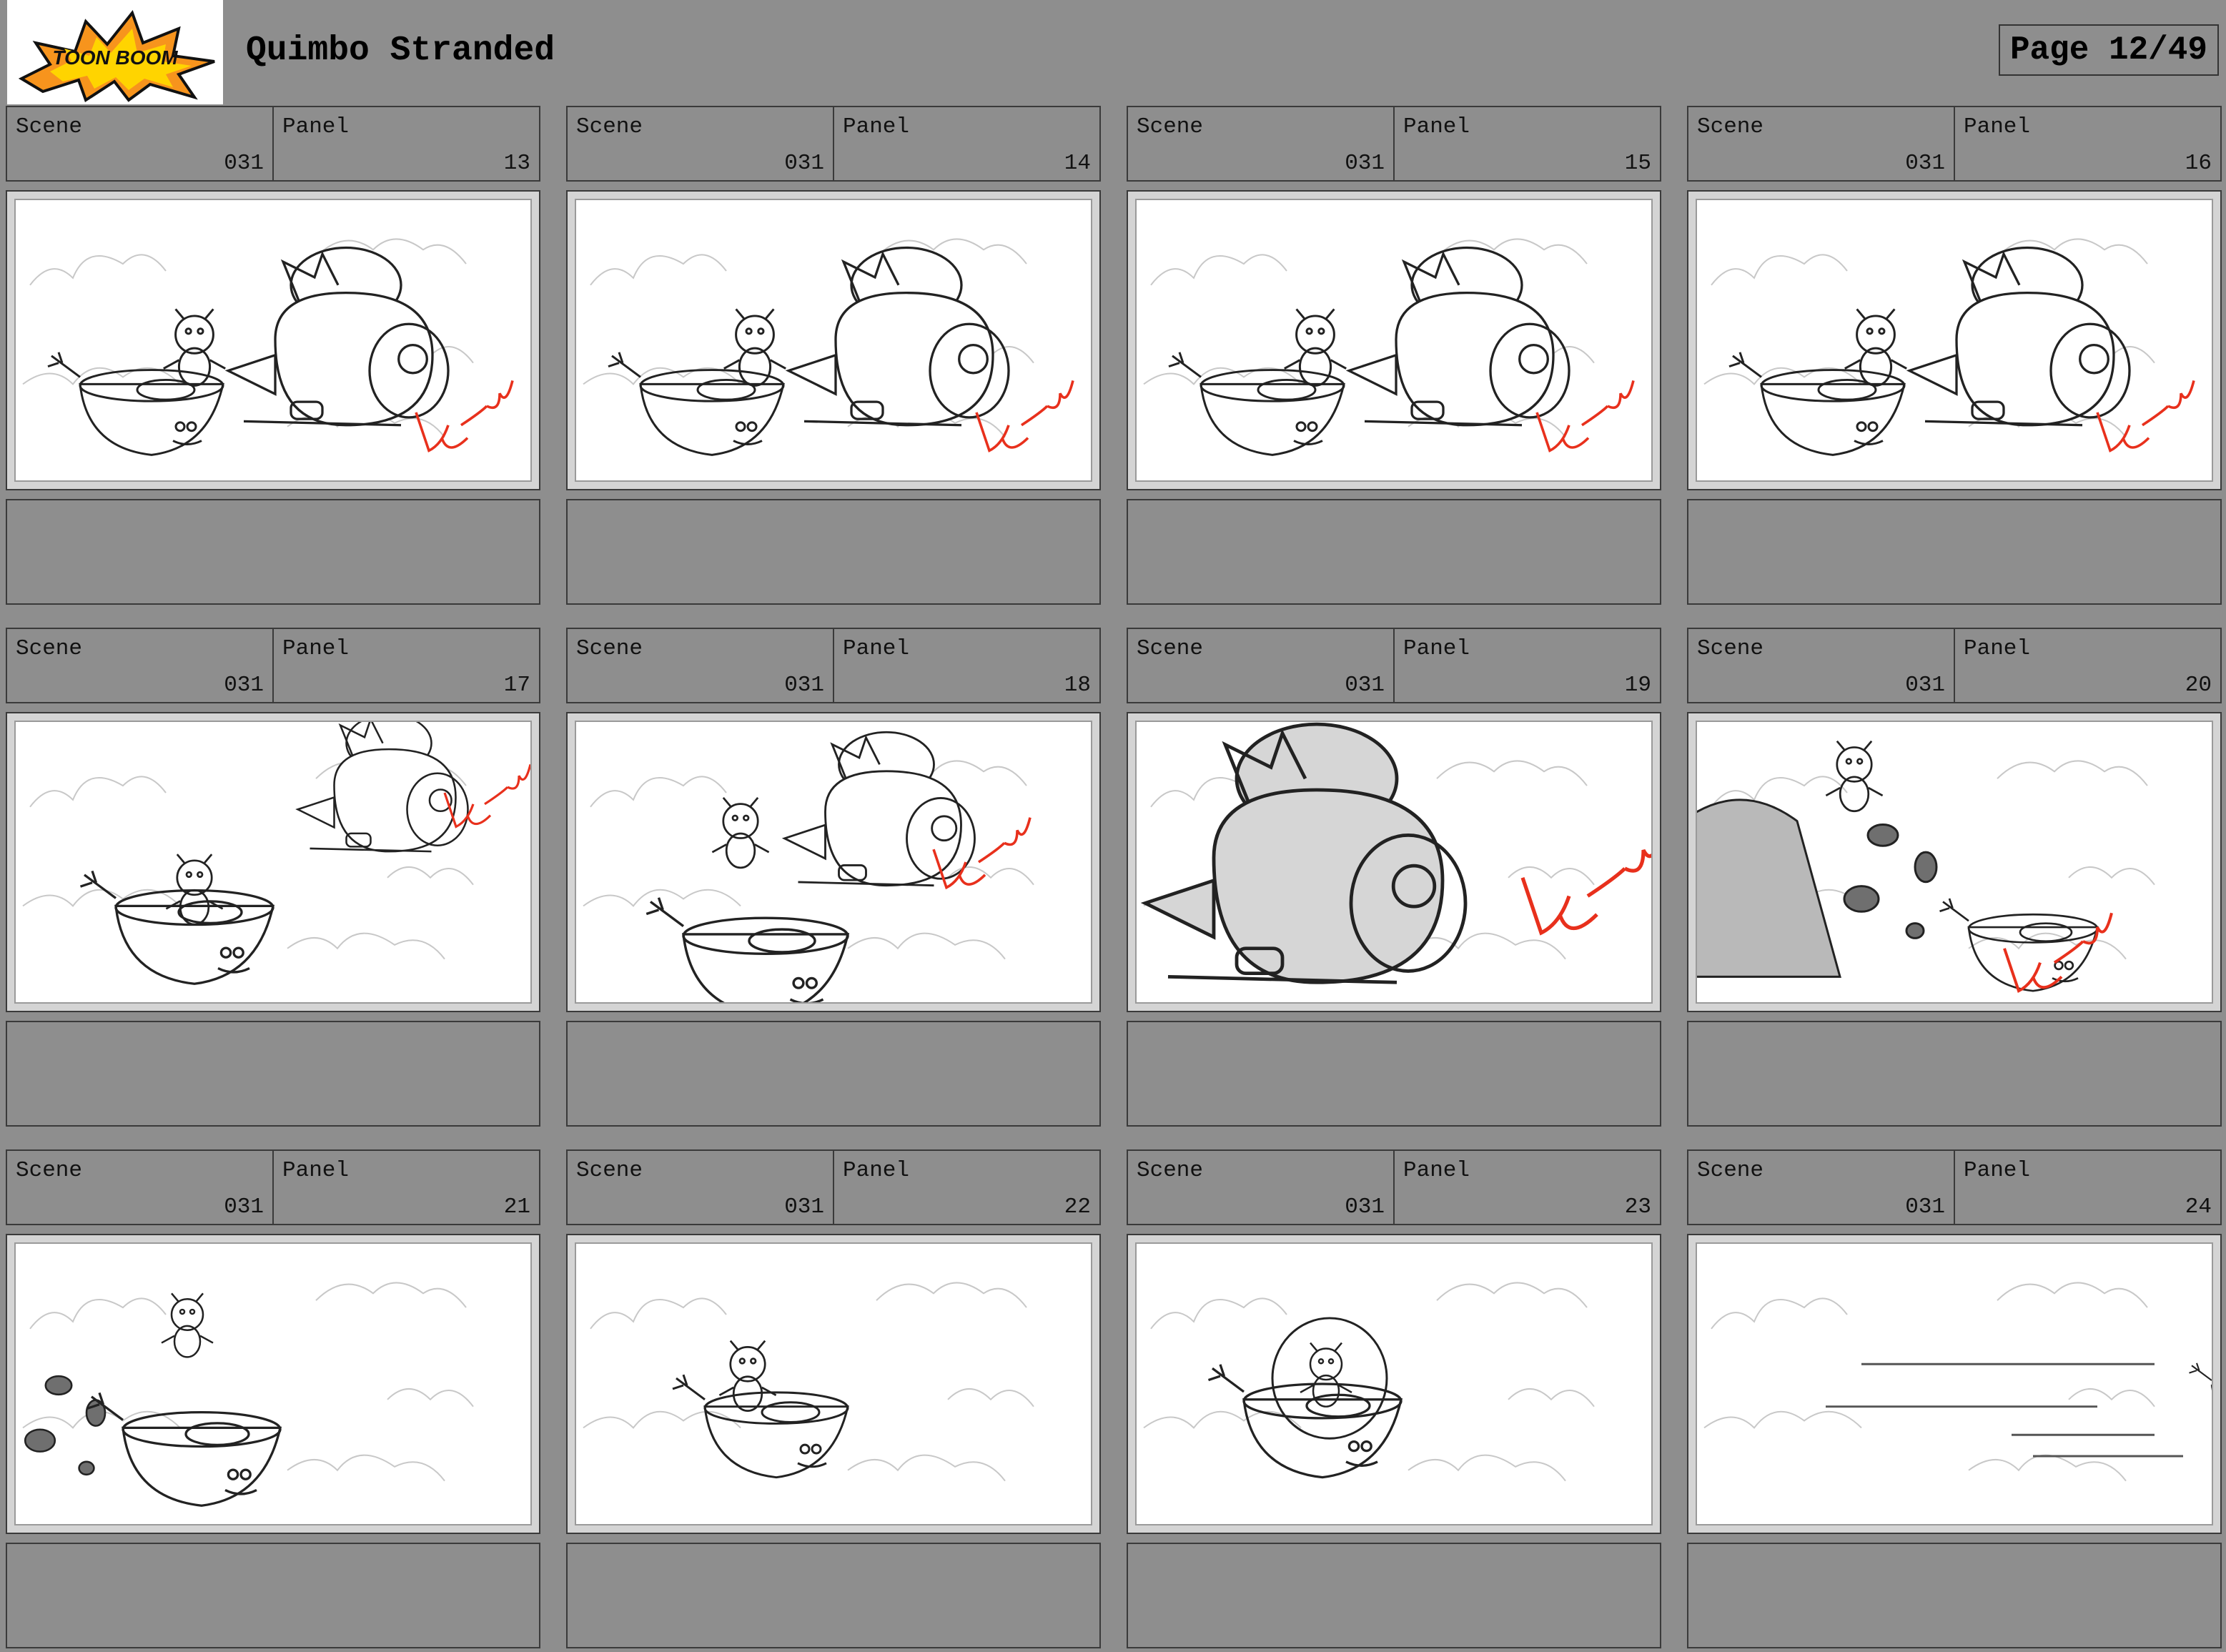  Describe the element at coordinates (1077, 1208) in the screenshot. I see `panel-number: 22` at that location.